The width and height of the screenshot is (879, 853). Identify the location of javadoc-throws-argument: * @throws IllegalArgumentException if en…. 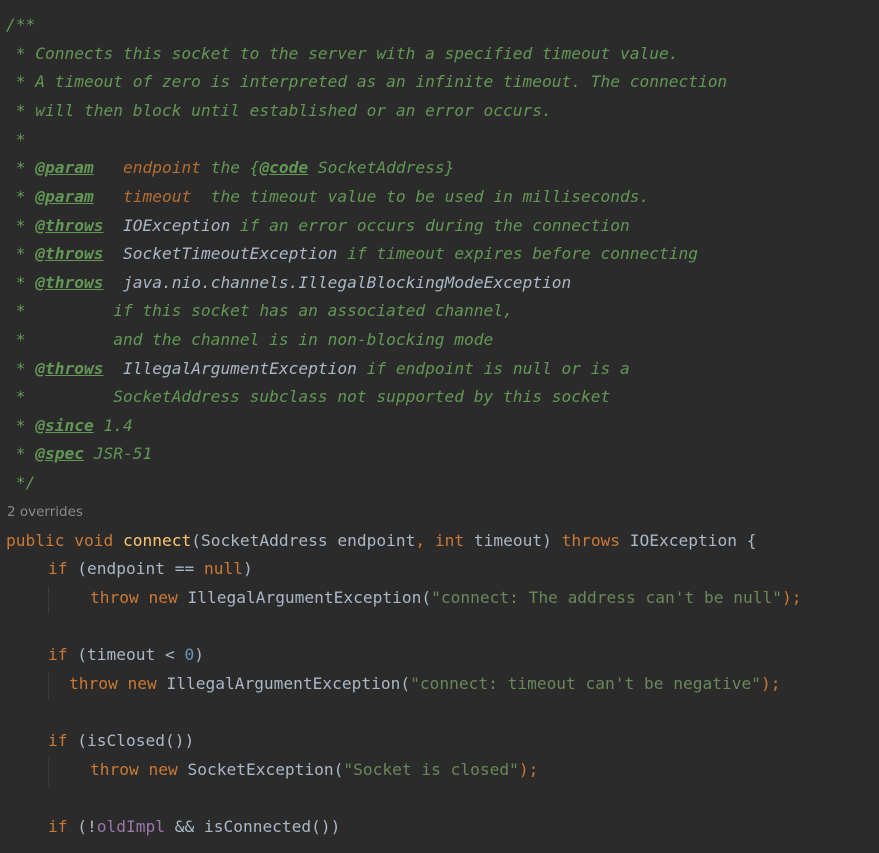
(318, 368).